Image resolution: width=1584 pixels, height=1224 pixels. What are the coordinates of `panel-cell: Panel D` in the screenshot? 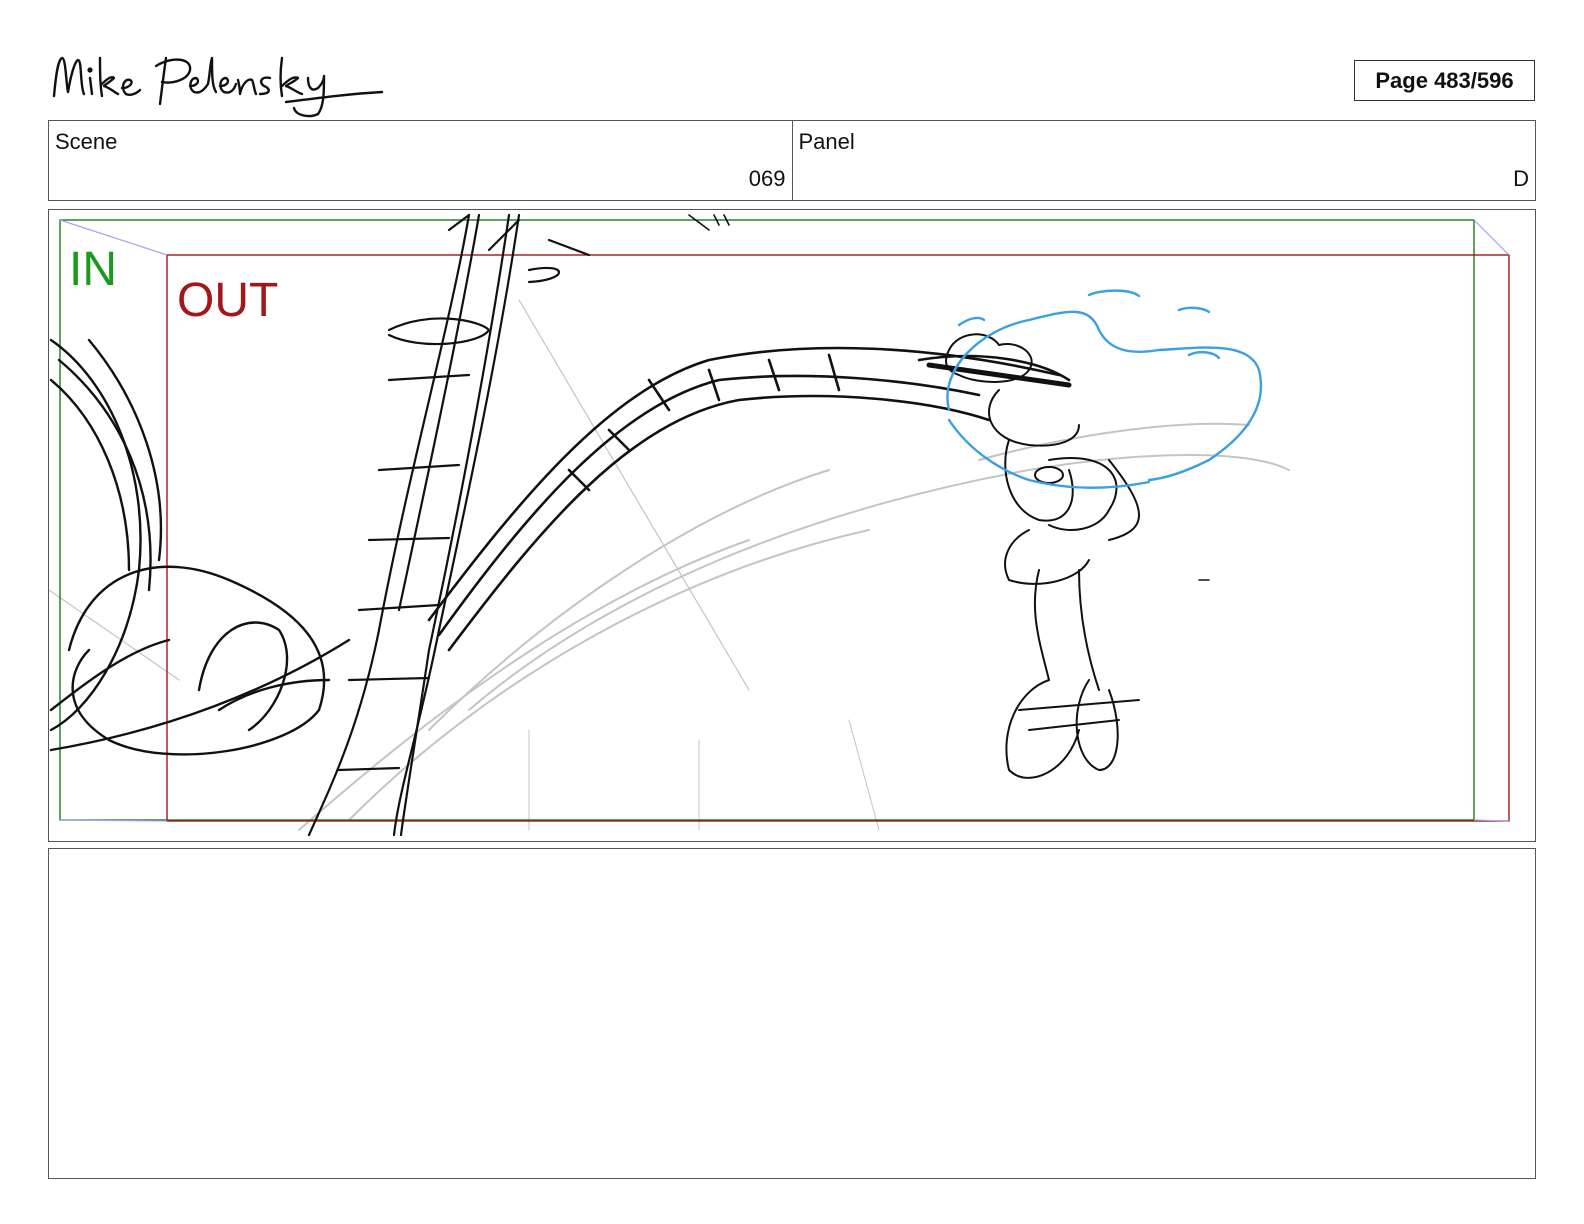 It's located at (1163, 160).